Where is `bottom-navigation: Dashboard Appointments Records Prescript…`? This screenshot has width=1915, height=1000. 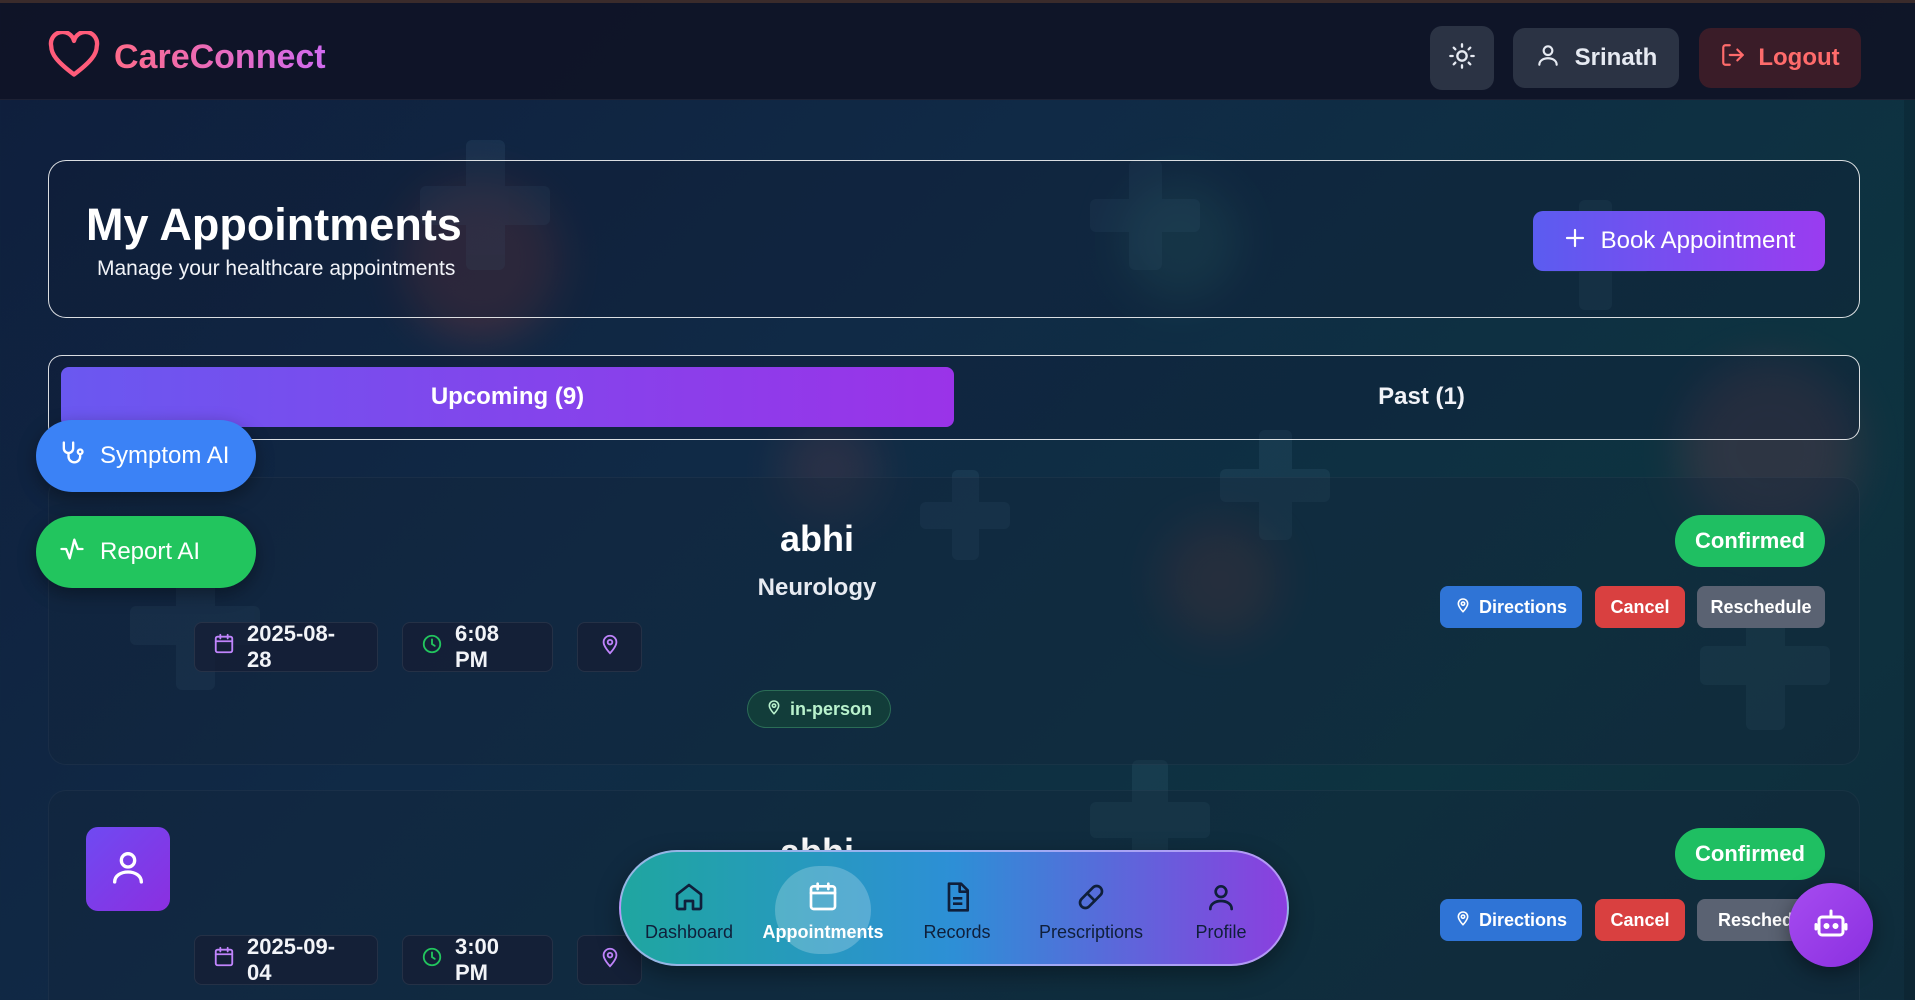 bottom-navigation: Dashboard Appointments Records Prescript… is located at coordinates (954, 908).